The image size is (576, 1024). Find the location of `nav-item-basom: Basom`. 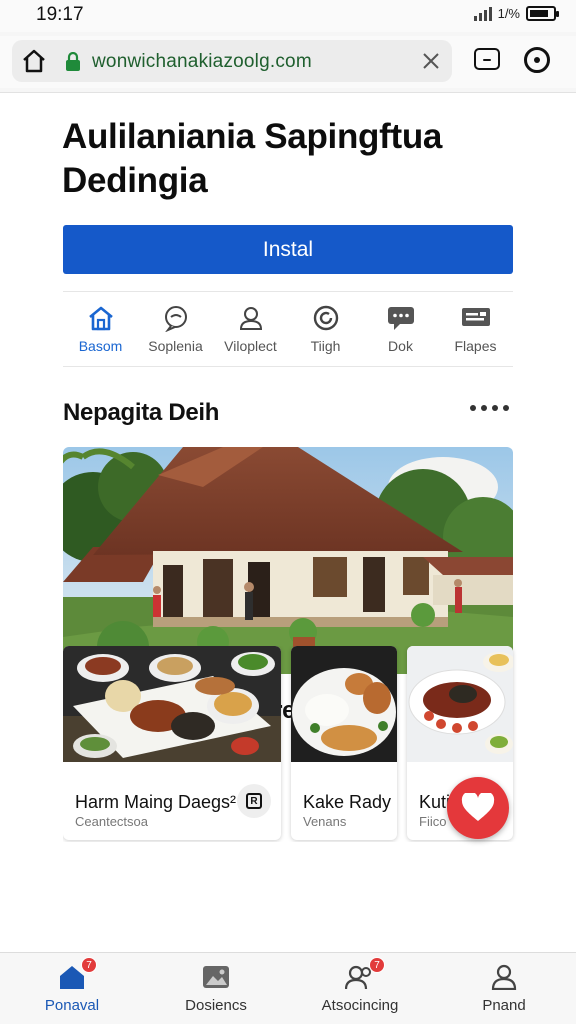

nav-item-basom: Basom is located at coordinates (100, 329).